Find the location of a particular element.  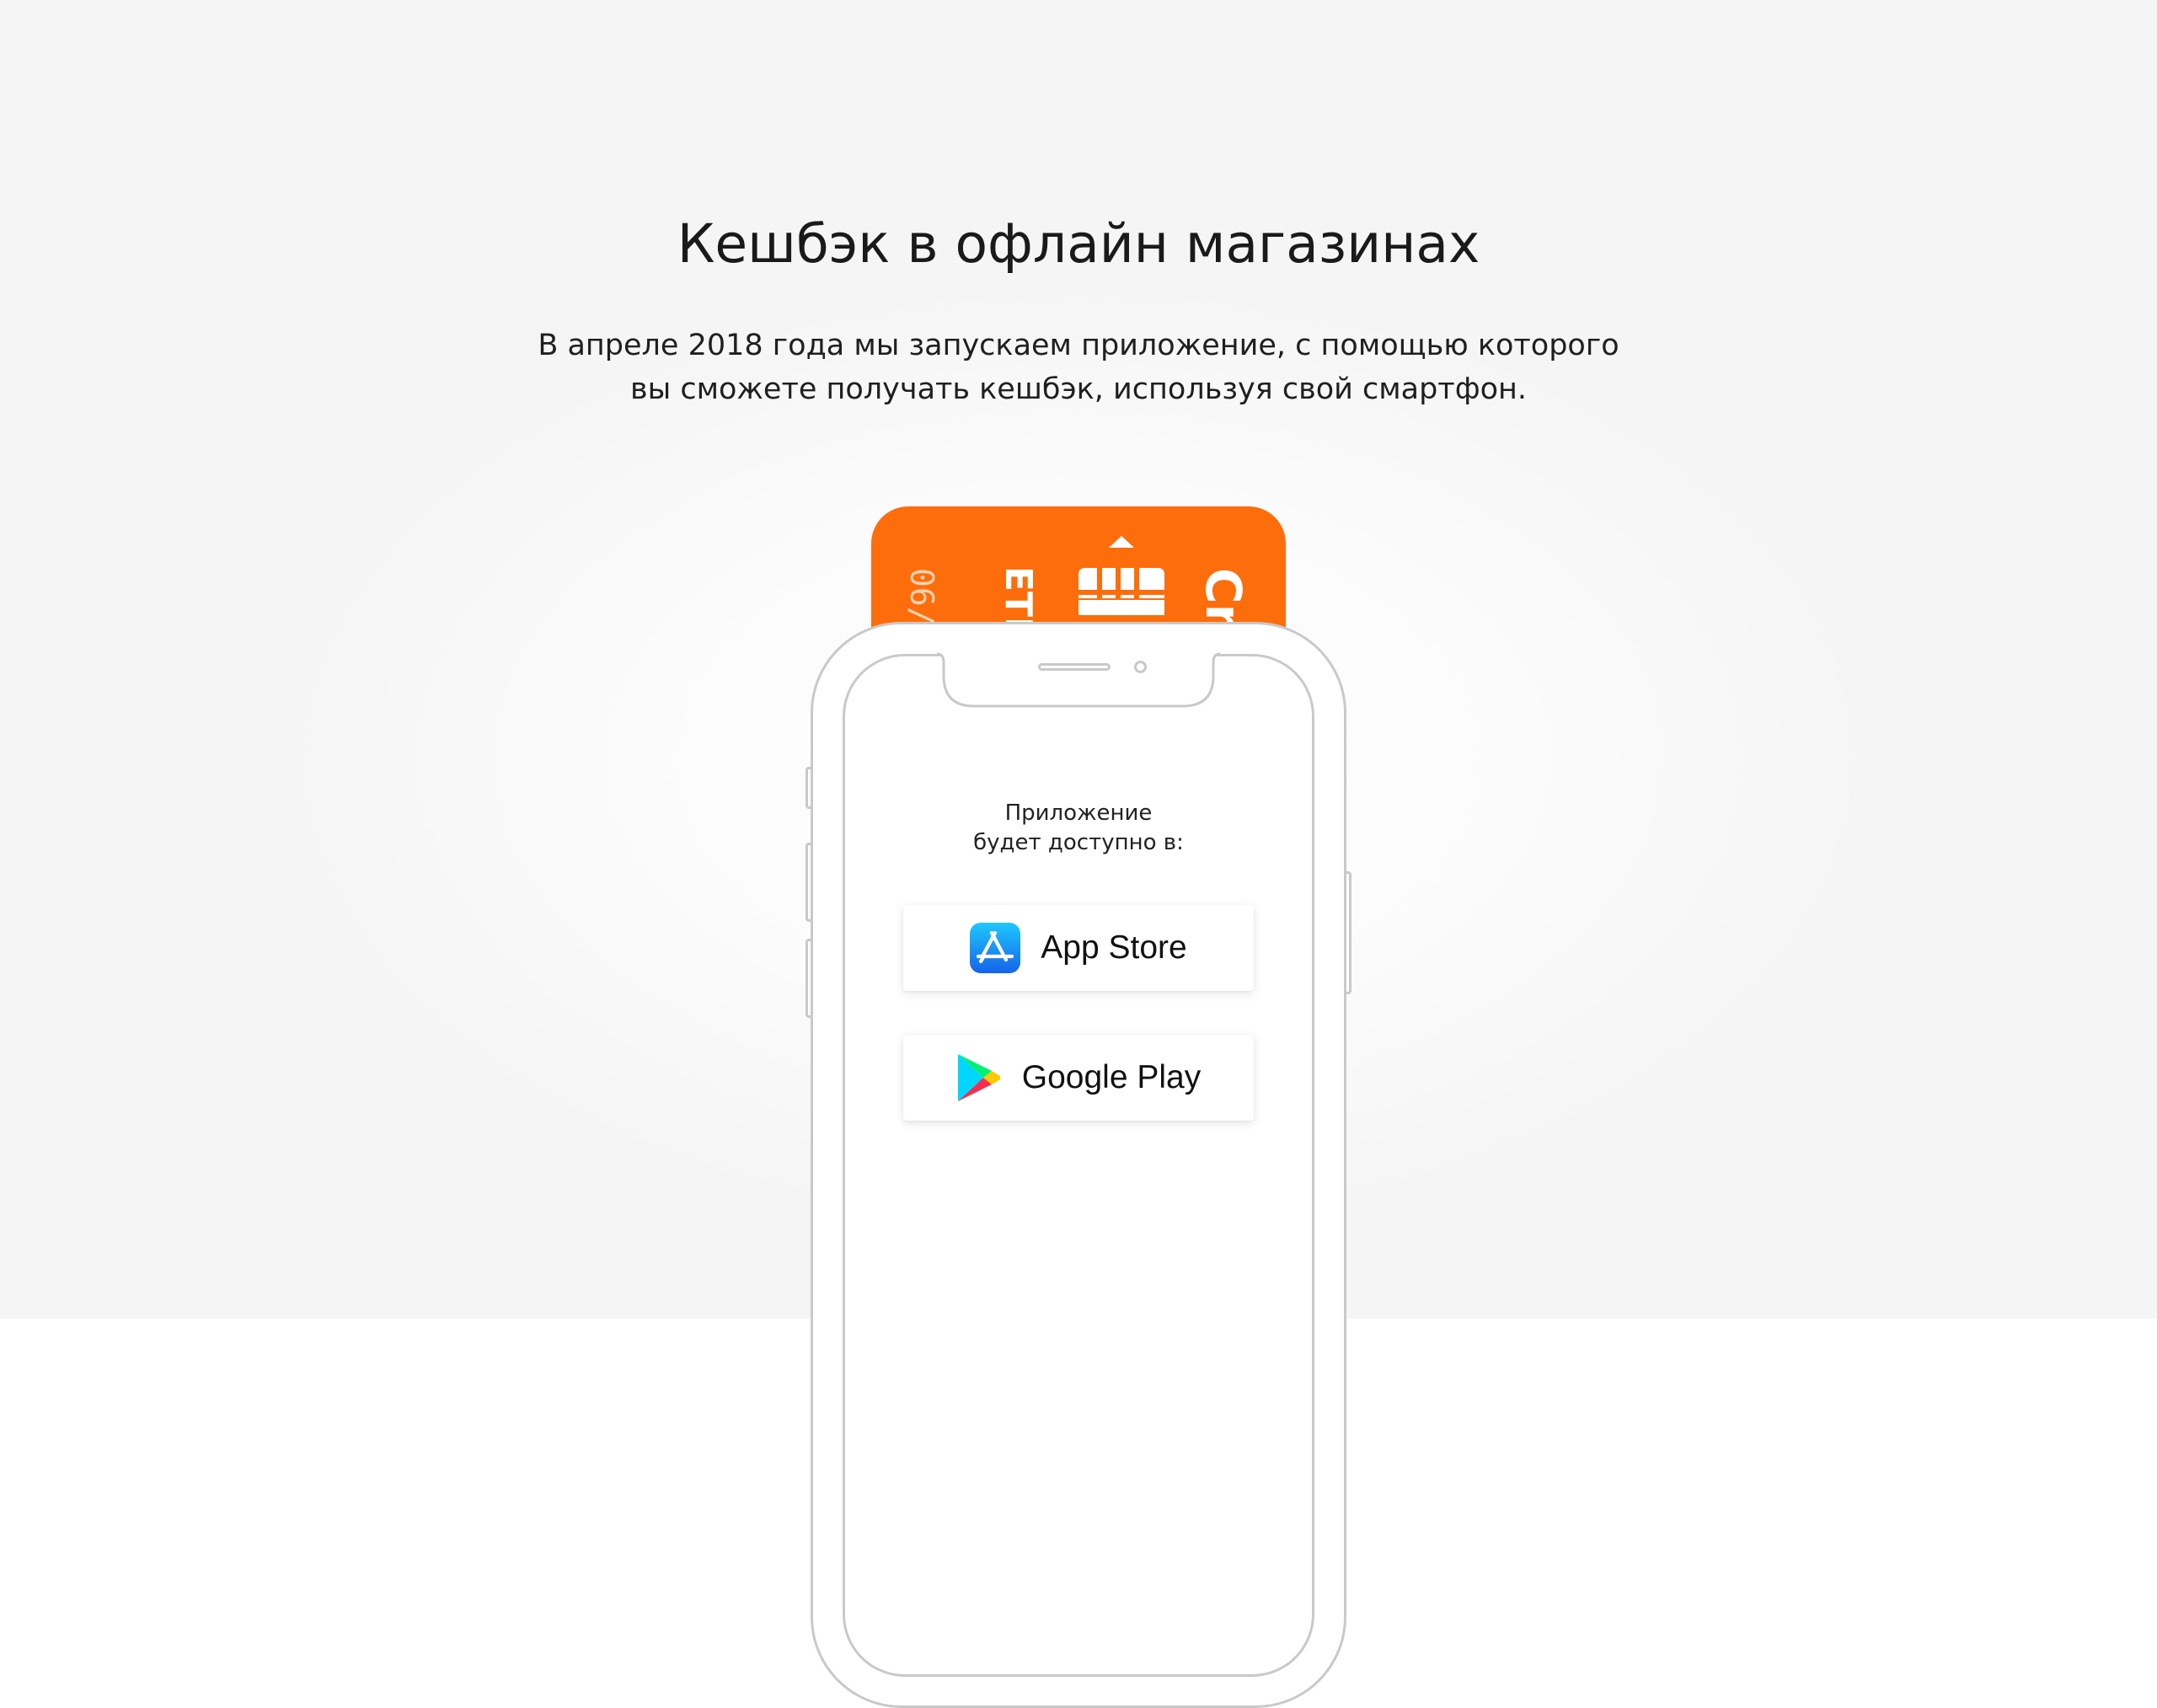

google-play-icon is located at coordinates (979, 1077).